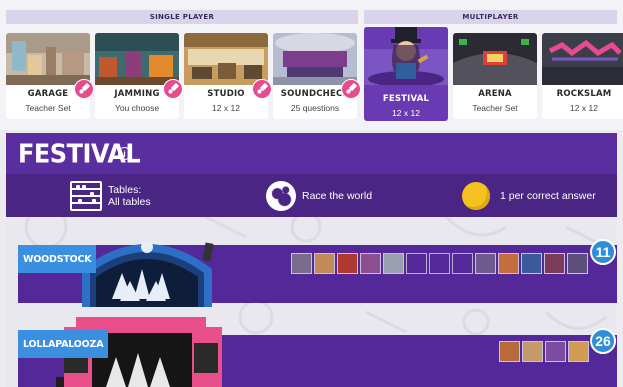 The height and width of the screenshot is (387, 623). I want to click on garage-thumbnail, so click(48, 59).